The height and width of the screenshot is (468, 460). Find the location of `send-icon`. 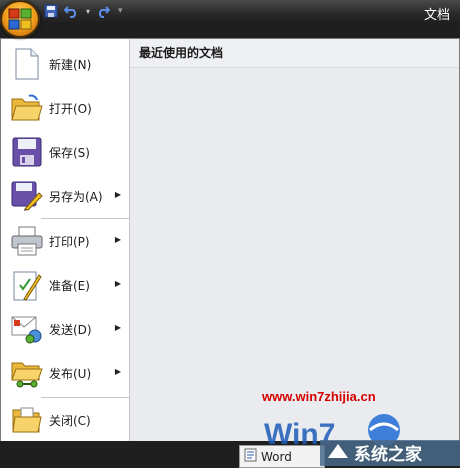

send-icon is located at coordinates (27, 329).